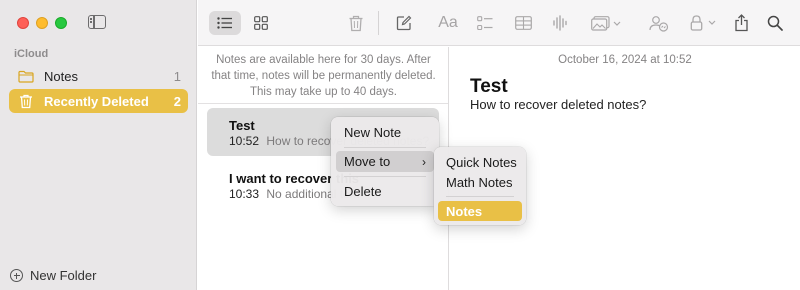 The image size is (800, 290). I want to click on sidebar-toggle-icon, so click(97, 22).